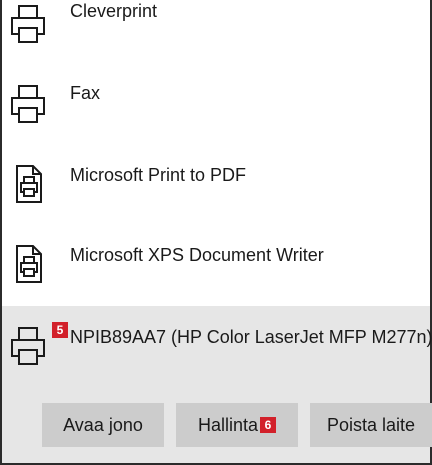  Describe the element at coordinates (216, 33) in the screenshot. I see `printer-item-cleverprint: Cleverprint` at that location.